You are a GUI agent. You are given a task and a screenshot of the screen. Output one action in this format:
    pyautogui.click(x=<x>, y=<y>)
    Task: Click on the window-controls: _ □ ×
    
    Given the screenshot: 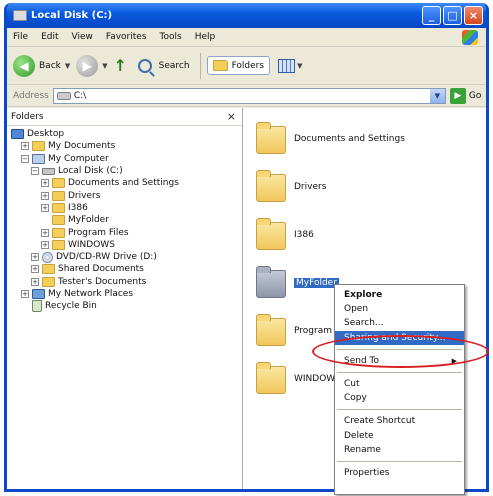 What is the action you would take?
    pyautogui.click(x=452, y=15)
    